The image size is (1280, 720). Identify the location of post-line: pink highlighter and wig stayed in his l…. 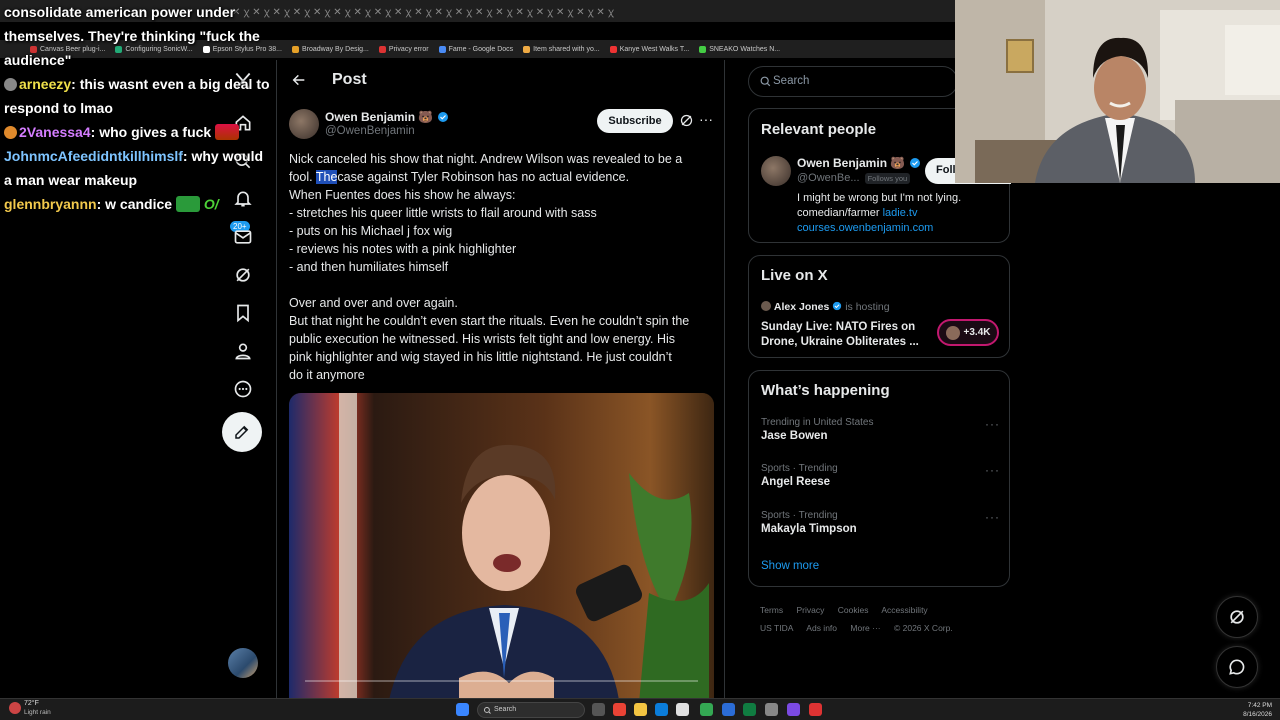
(480, 357).